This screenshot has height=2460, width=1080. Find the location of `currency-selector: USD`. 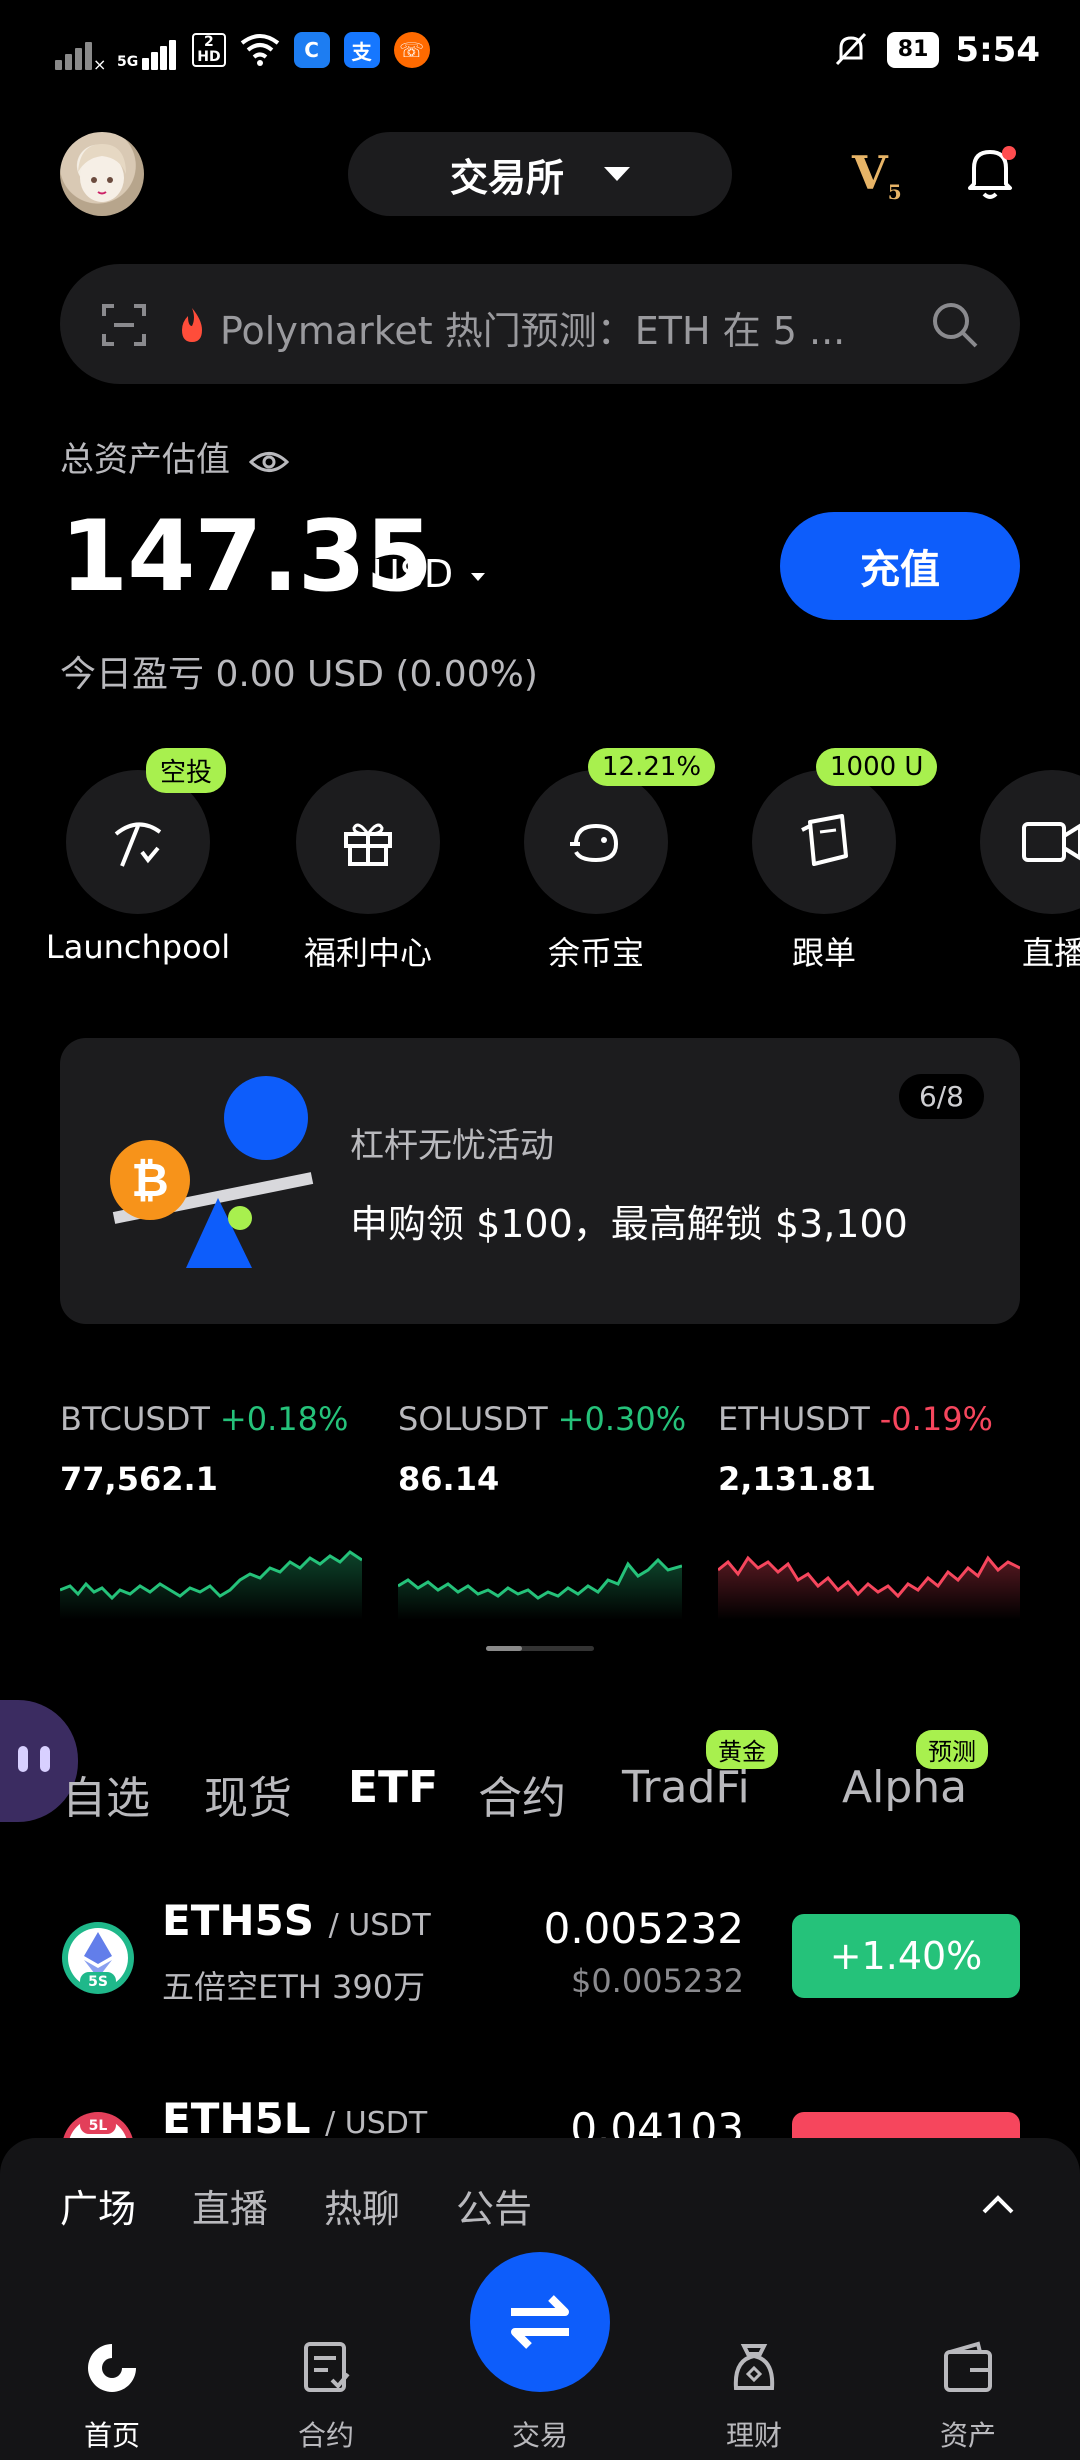

currency-selector: USD is located at coordinates (429, 574).